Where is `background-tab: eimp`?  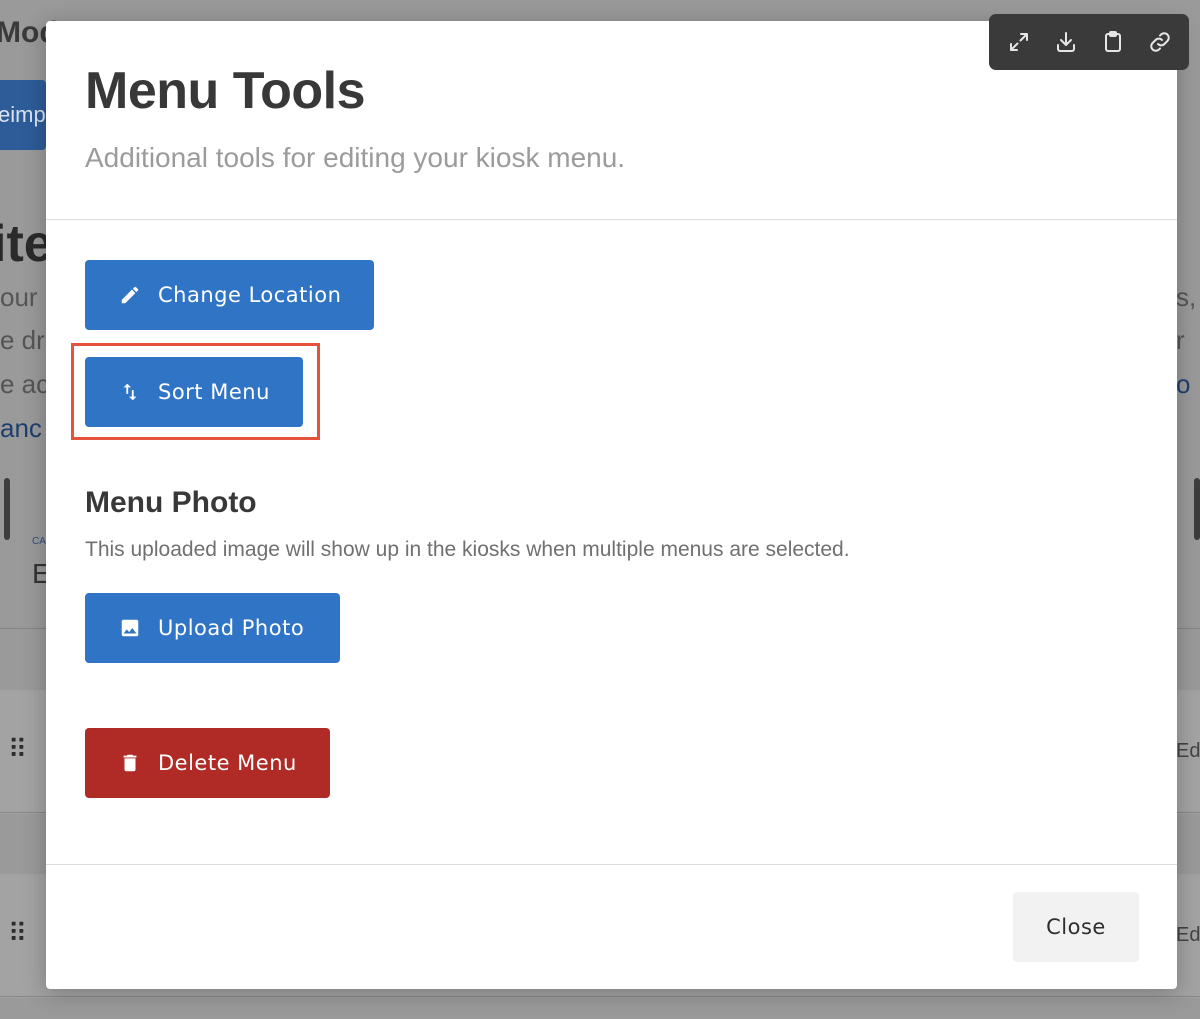 background-tab: eimp is located at coordinates (23, 115).